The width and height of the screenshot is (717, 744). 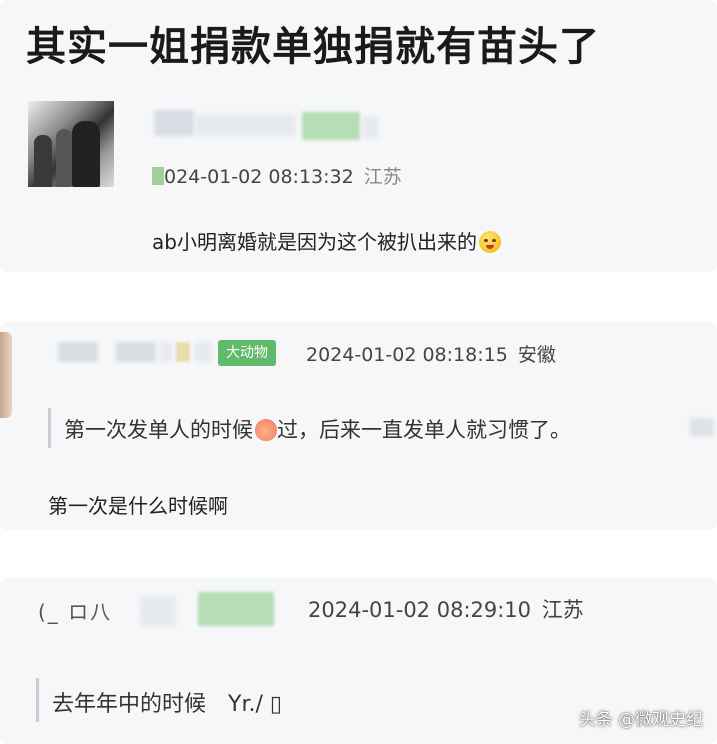 What do you see at coordinates (266, 430) in the screenshot?
I see `peach-emoji-icon` at bounding box center [266, 430].